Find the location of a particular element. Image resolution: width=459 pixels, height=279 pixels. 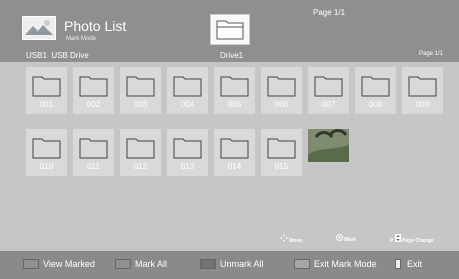

folder-item: 005 is located at coordinates (234, 90).